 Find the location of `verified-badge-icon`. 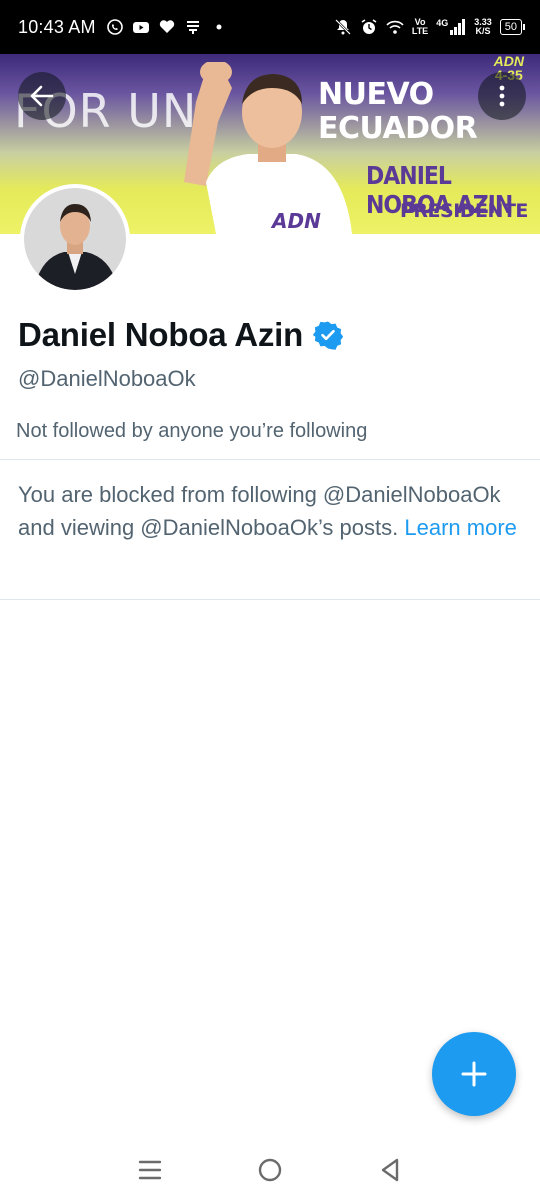

verified-badge-icon is located at coordinates (328, 335).